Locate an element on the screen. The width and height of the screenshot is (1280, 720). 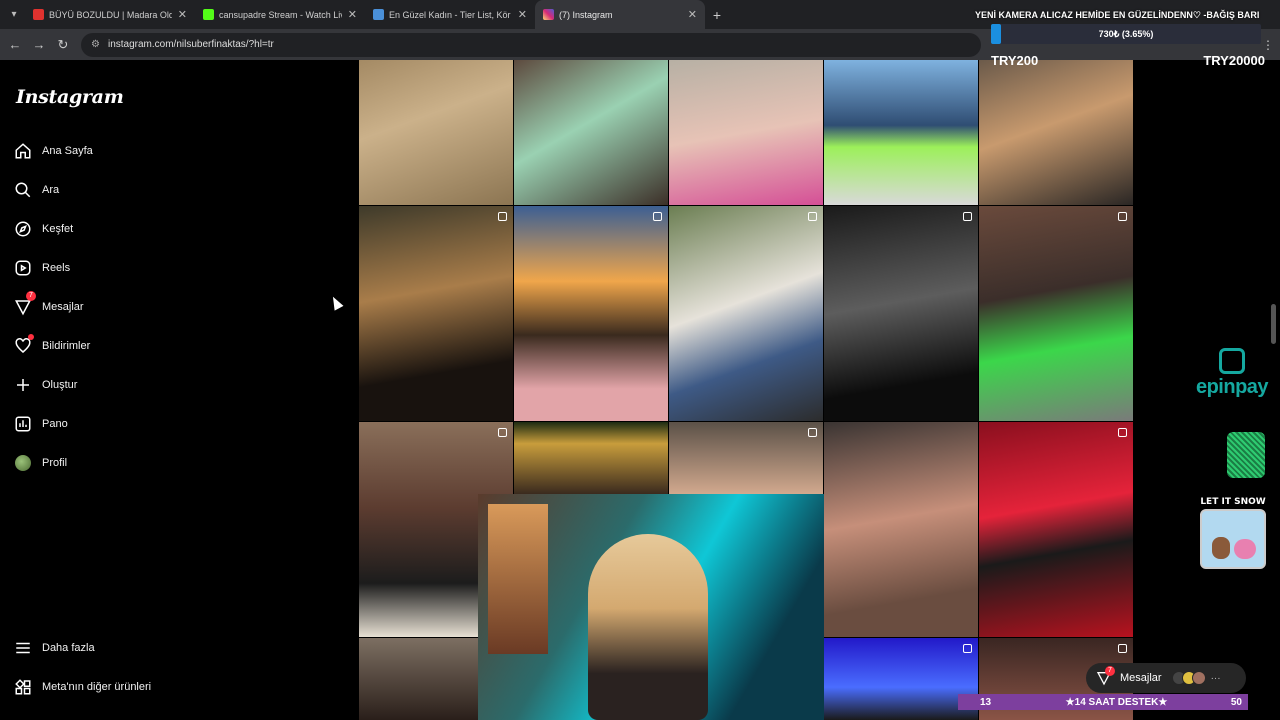
nav-label: Profil is located at coordinates (55, 463).